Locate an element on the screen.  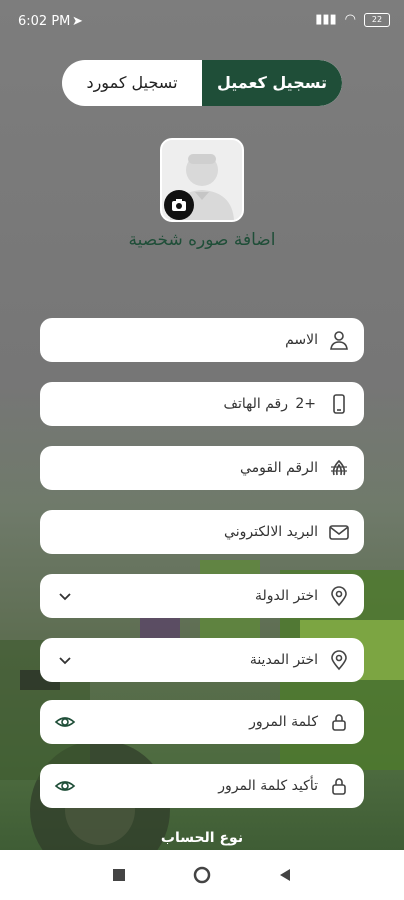
phone-country-prefix: +2 is located at coordinates (305, 404).